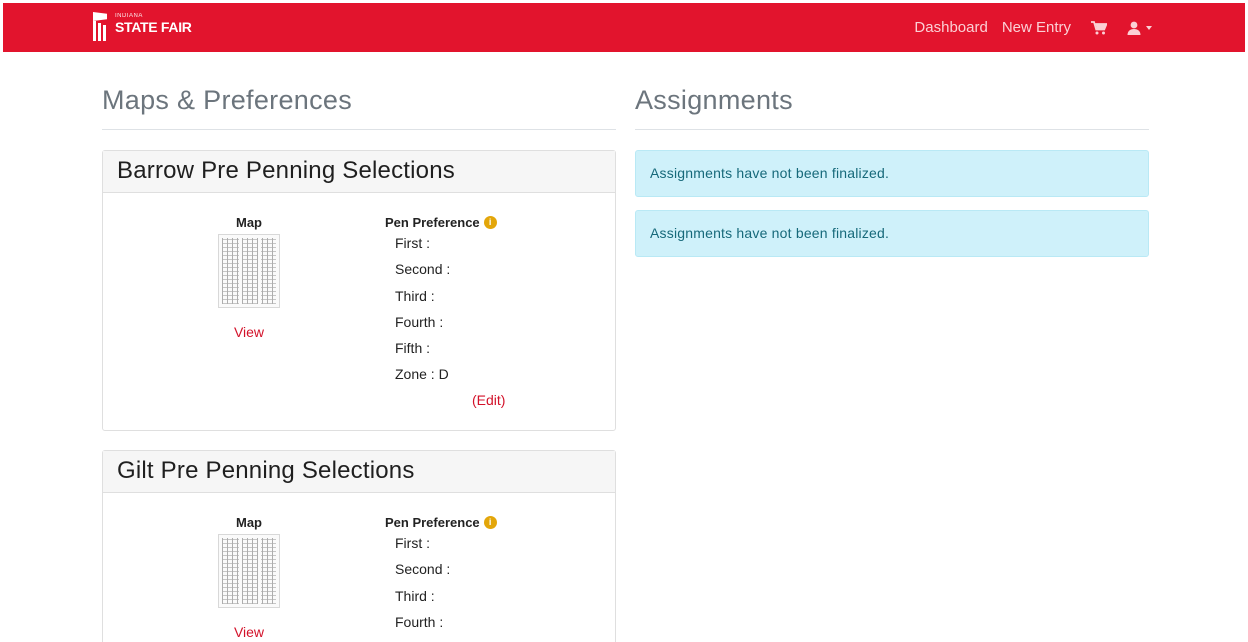 The image size is (1248, 642). Describe the element at coordinates (892, 107) in the screenshot. I see `assignments-heading: Assignments` at that location.